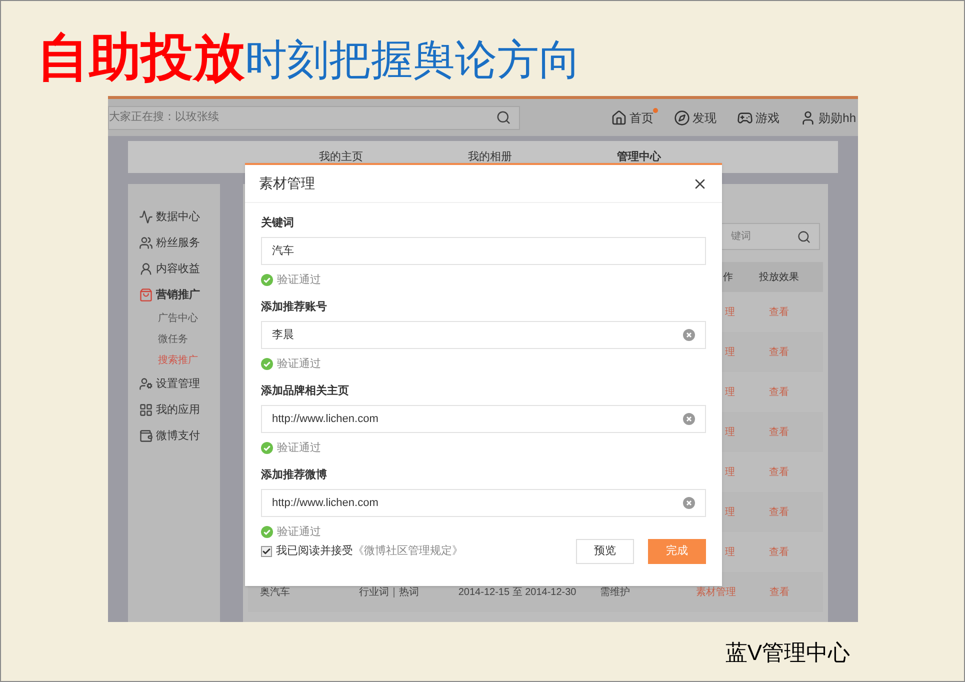  Describe the element at coordinates (146, 217) in the screenshot. I see `chart-line-icon` at that location.